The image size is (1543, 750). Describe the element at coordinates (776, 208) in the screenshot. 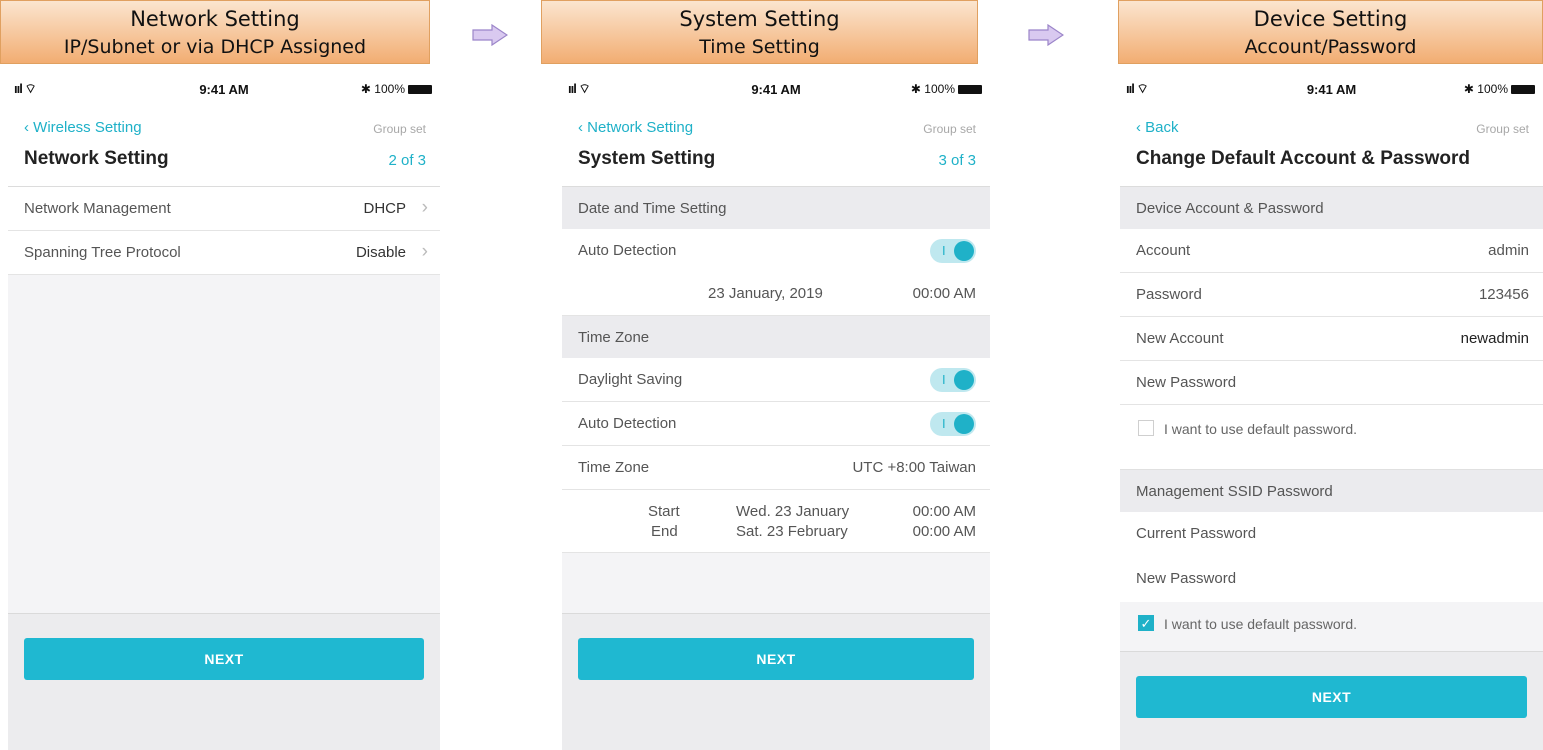

I see `section-header-date-time: Date and Time Setting` at that location.